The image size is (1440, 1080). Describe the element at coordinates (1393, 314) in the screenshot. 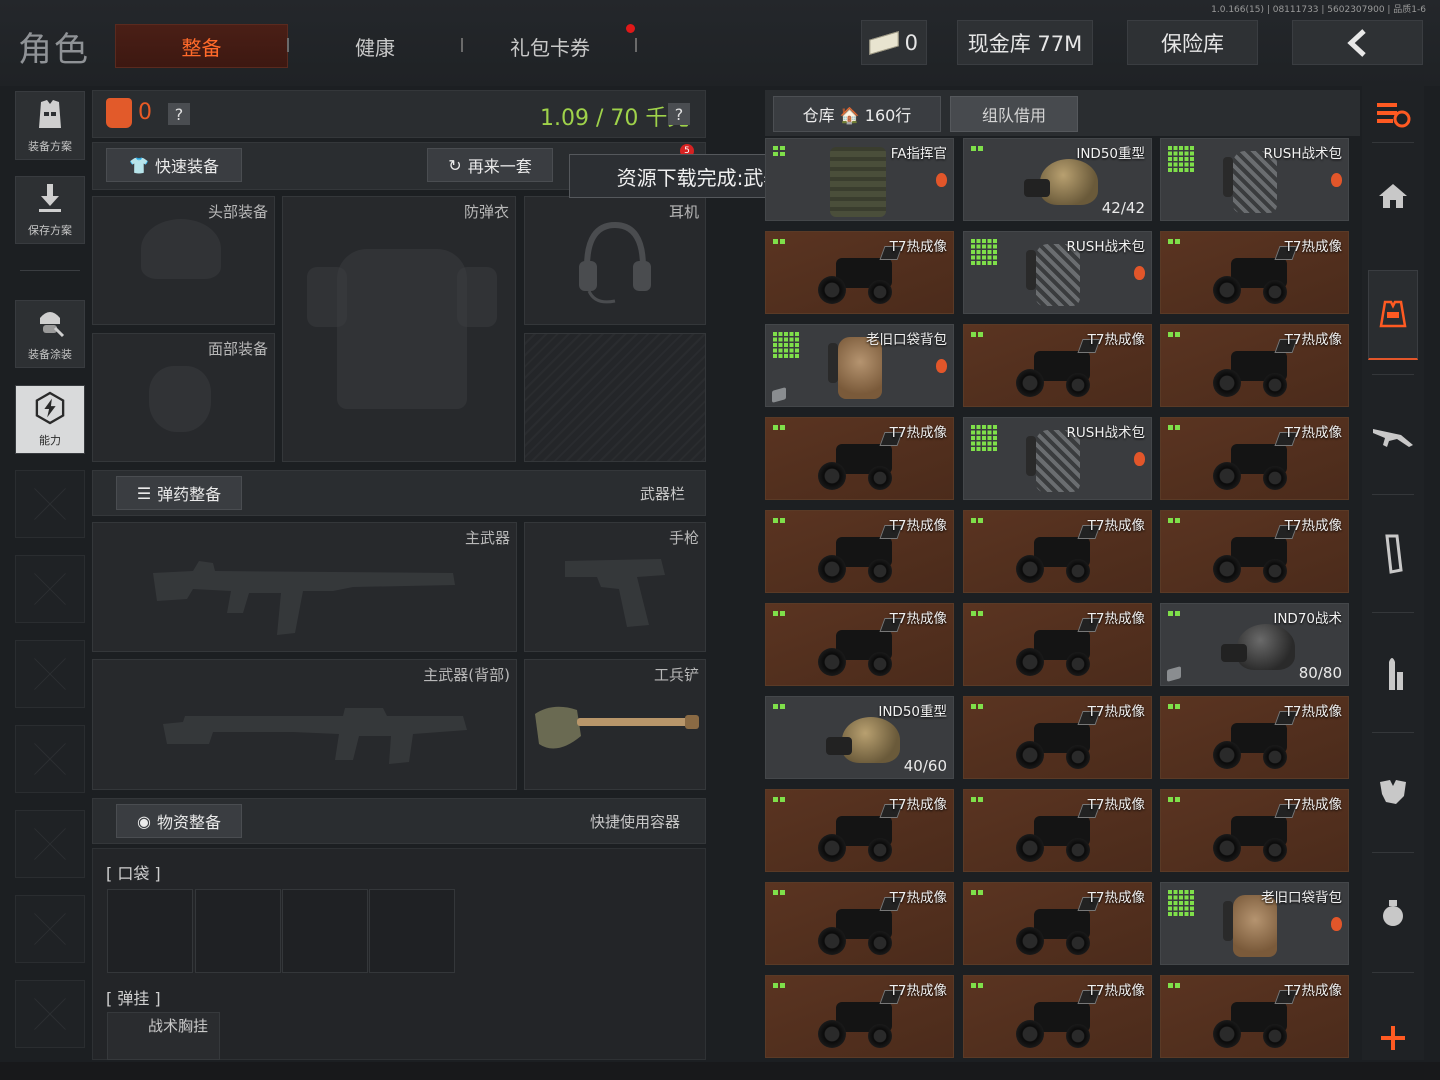

I see `vest-filter-icon` at that location.